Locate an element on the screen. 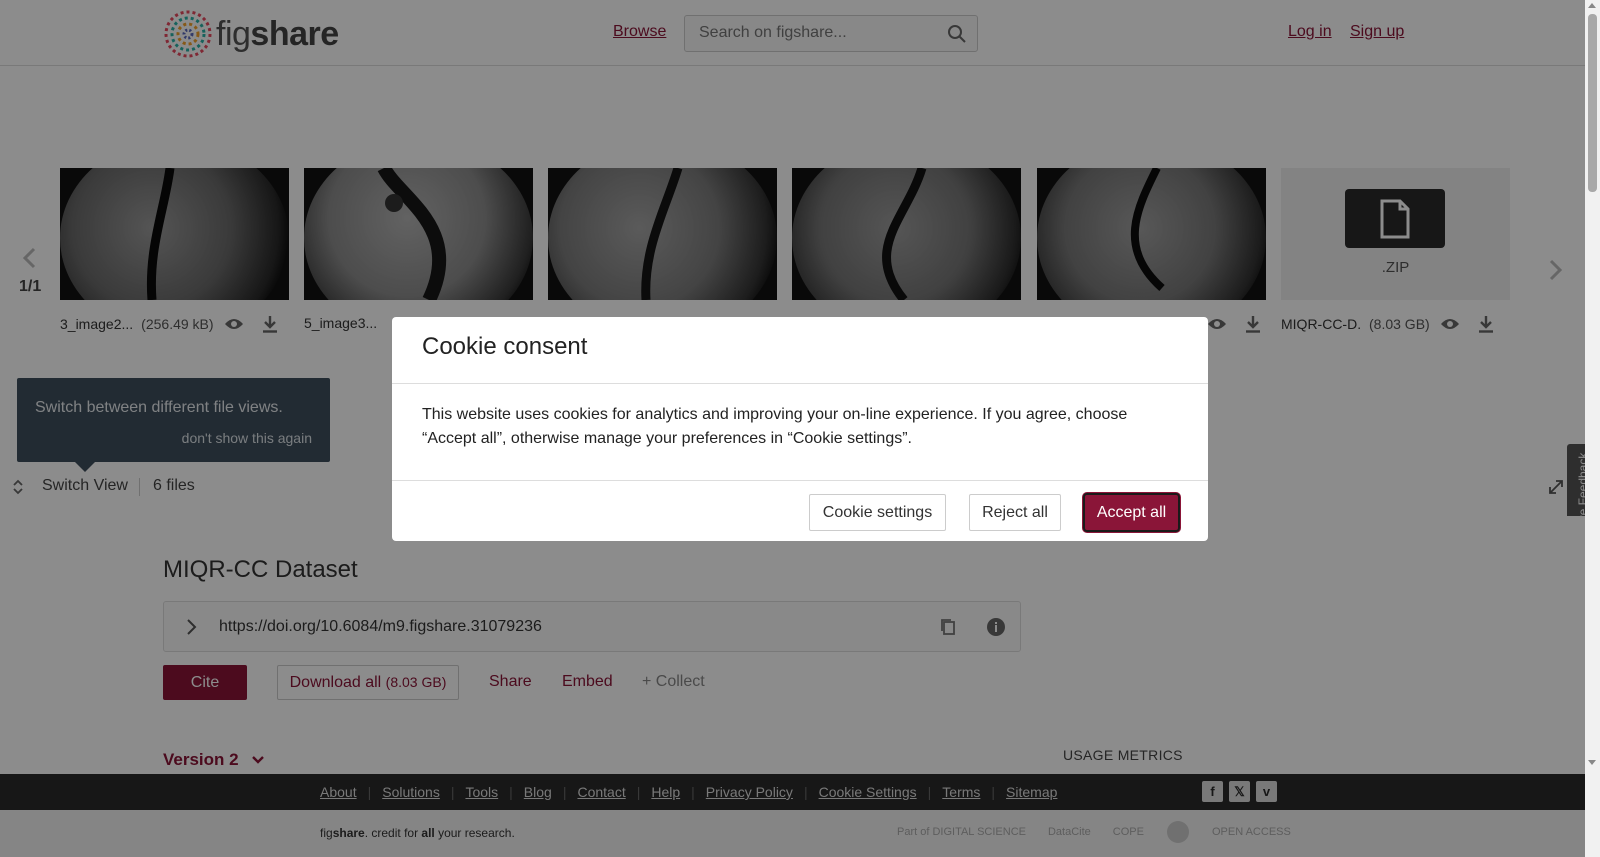 The height and width of the screenshot is (857, 1600). page-scrollbar is located at coordinates (1592, 428).